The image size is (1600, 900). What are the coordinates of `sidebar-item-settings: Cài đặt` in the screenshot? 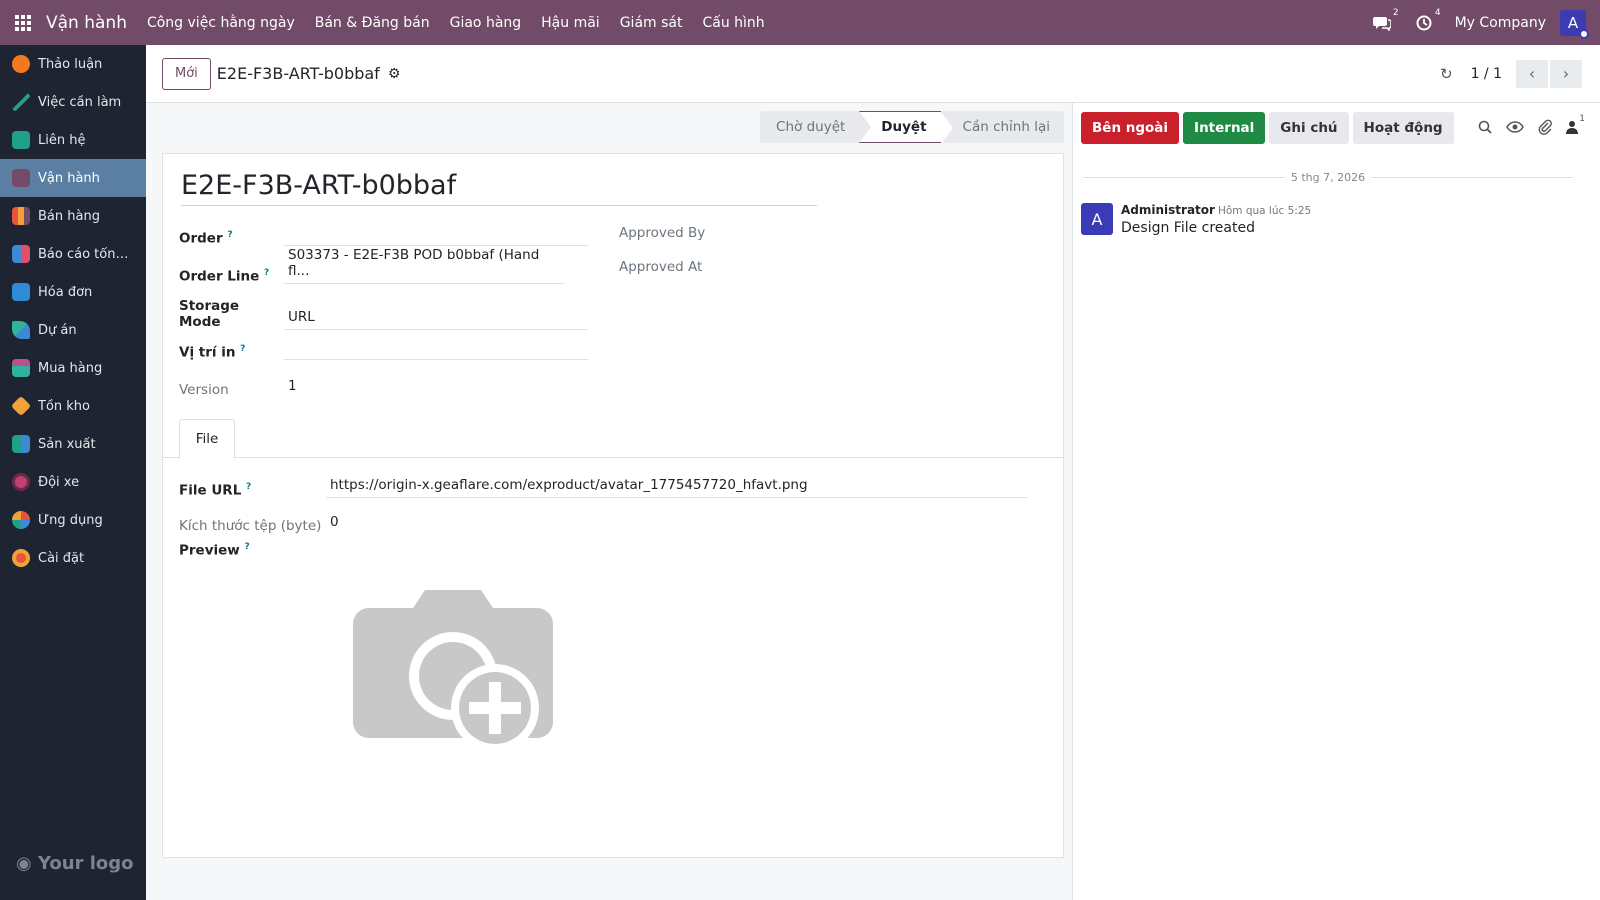 It's located at (73, 558).